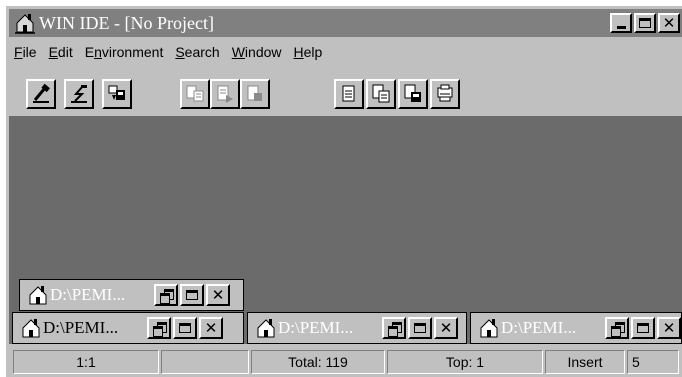 This screenshot has height=377, width=682. What do you see at coordinates (653, 362) in the screenshot?
I see `status-value: 5` at bounding box center [653, 362].